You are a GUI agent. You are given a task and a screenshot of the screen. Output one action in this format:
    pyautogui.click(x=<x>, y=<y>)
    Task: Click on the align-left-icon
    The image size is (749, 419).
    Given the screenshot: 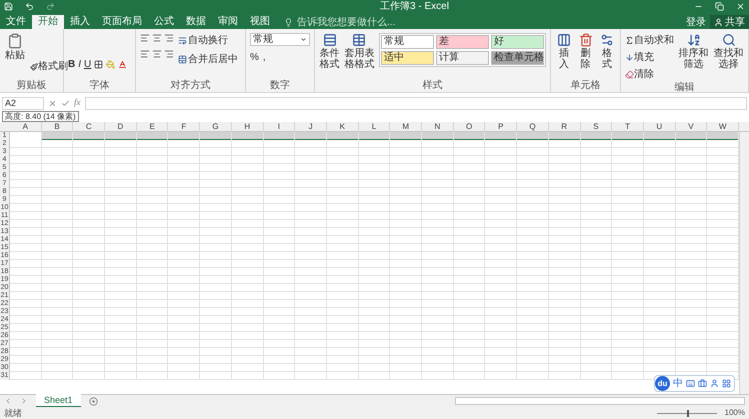 What is the action you would take?
    pyautogui.click(x=145, y=54)
    